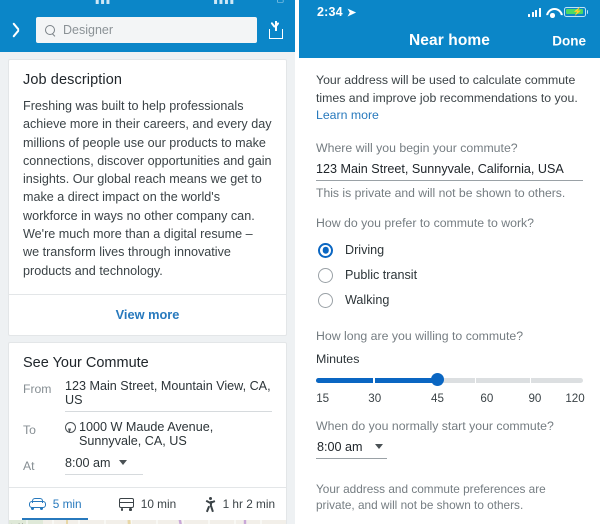 Image resolution: width=600 pixels, height=524 pixels. Describe the element at coordinates (367, 300) in the screenshot. I see `radio-walking-label: Walking` at that location.